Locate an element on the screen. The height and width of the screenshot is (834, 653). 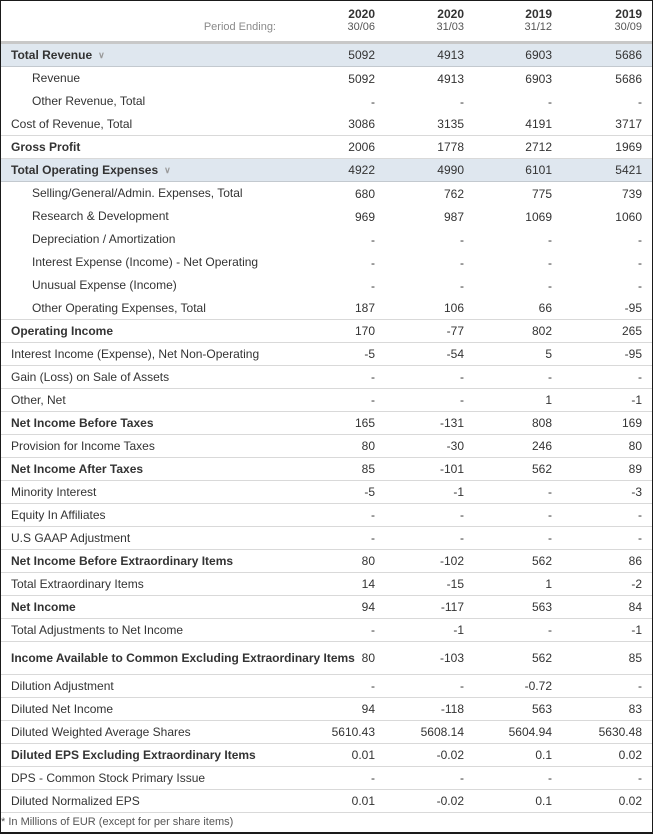
column-date: 31/12 is located at coordinates (538, 27).